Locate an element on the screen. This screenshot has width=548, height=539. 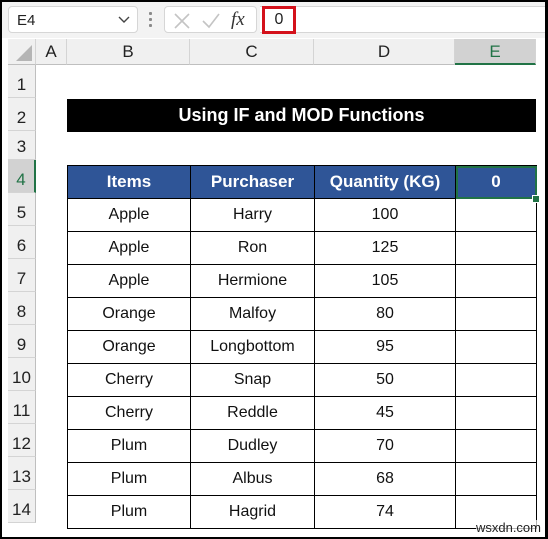
table-row: Plum Albus 68 is located at coordinates (302, 479).